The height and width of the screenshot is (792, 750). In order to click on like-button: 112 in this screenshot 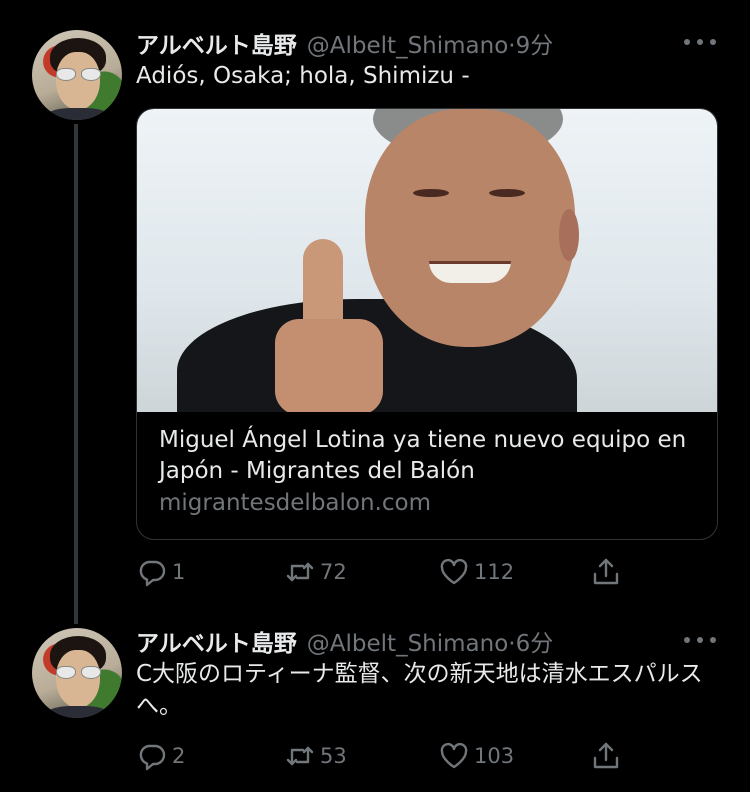, I will do `click(476, 572)`.